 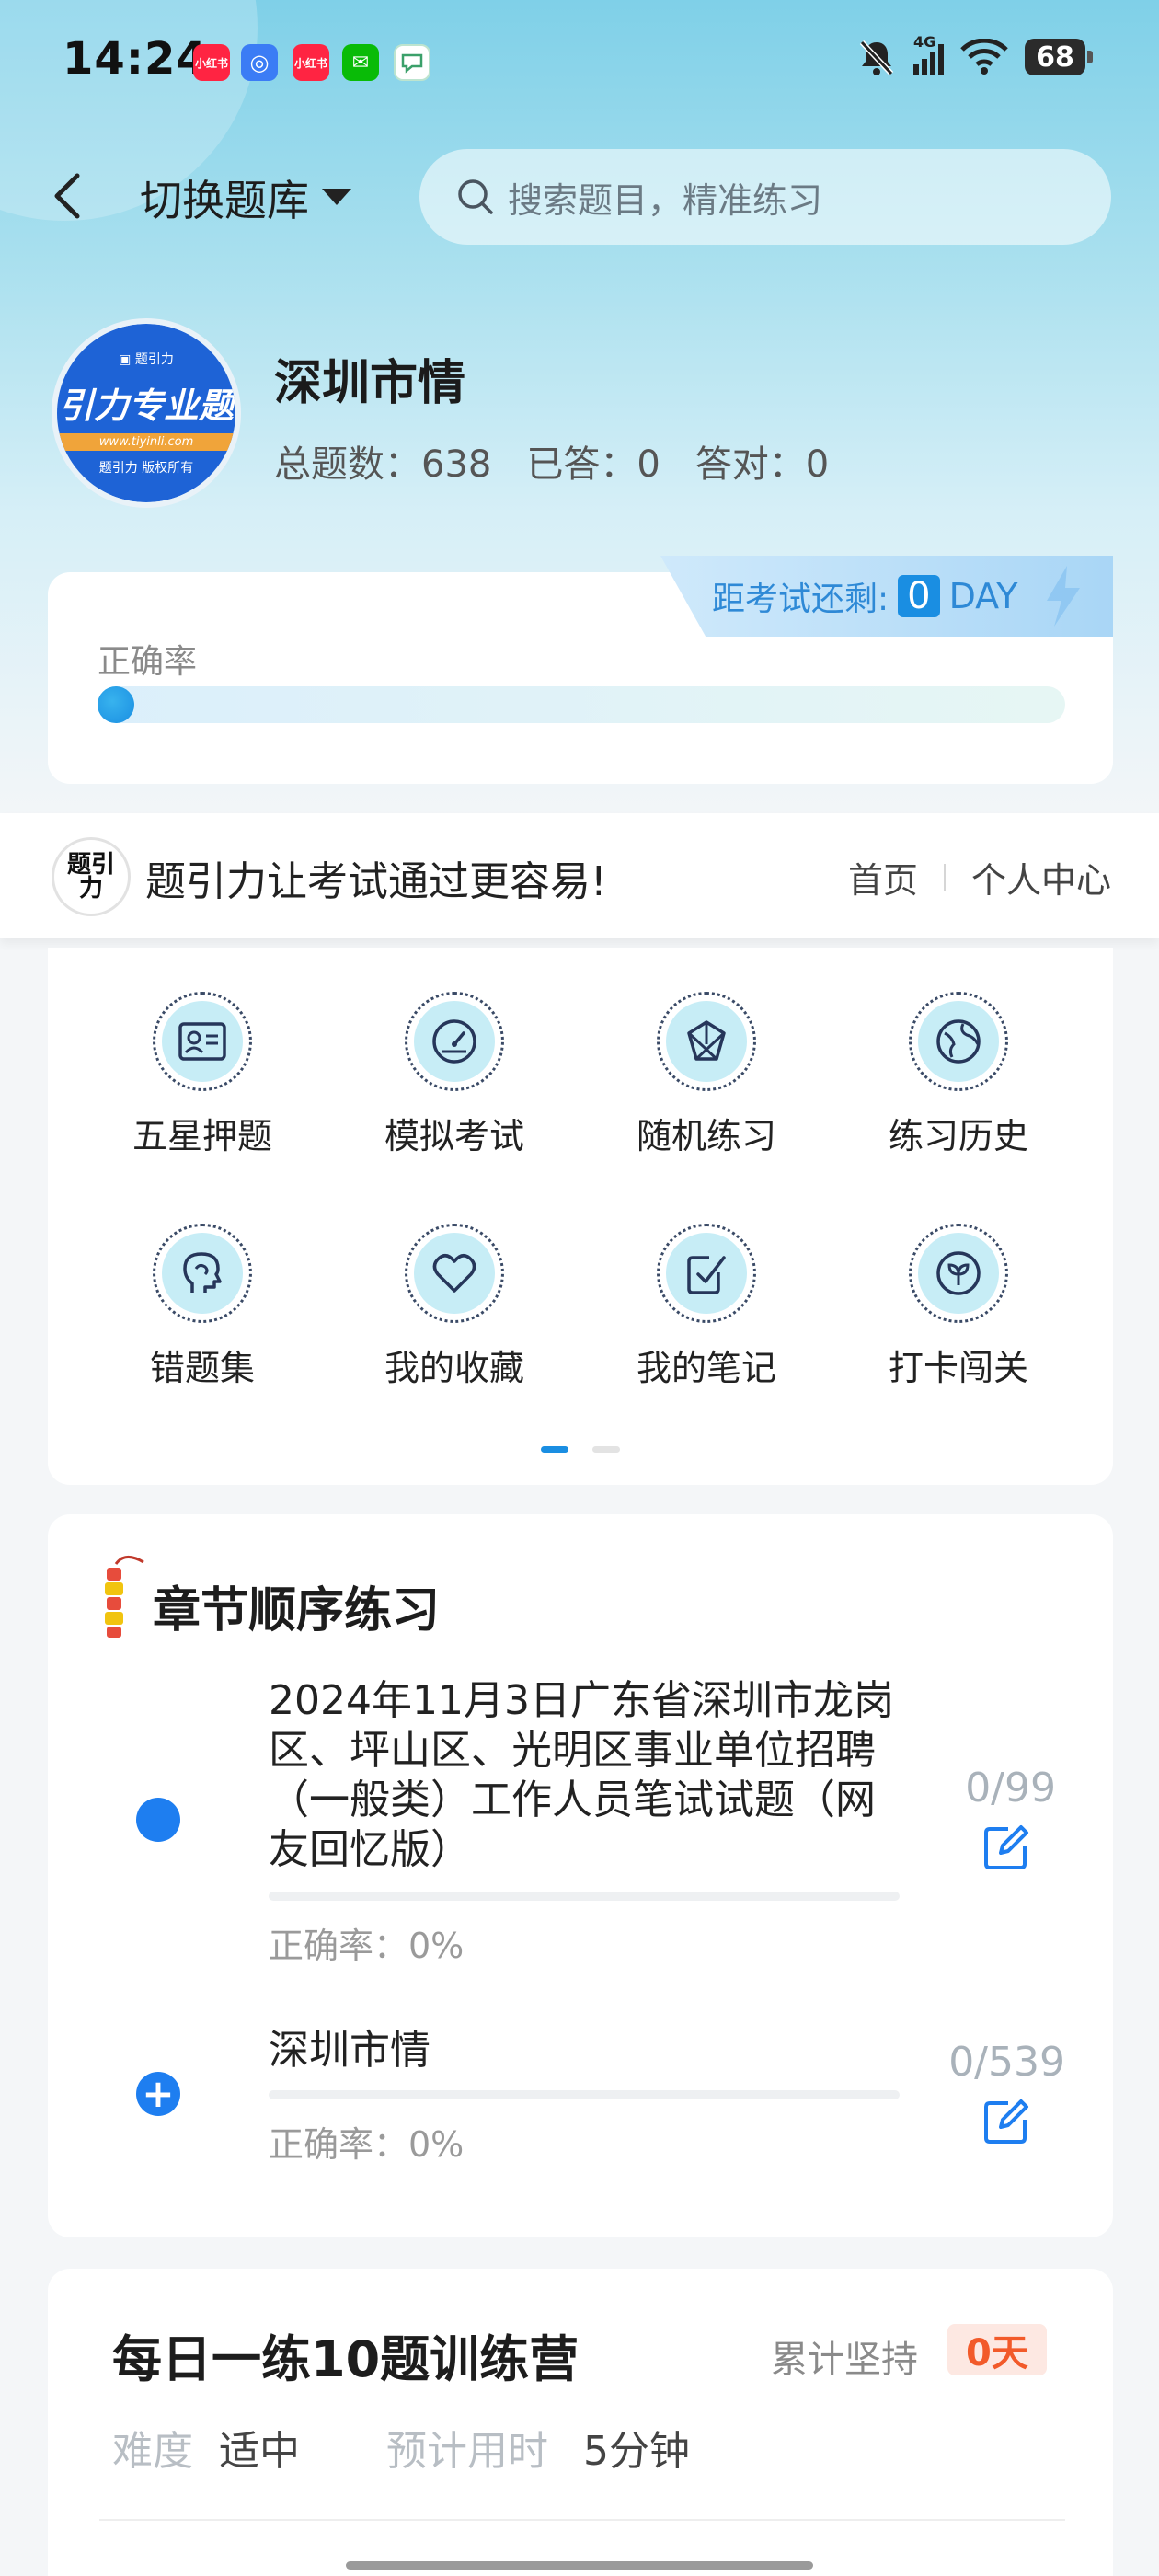 What do you see at coordinates (454, 1368) in the screenshot?
I see `grid-label: 我的收藏` at bounding box center [454, 1368].